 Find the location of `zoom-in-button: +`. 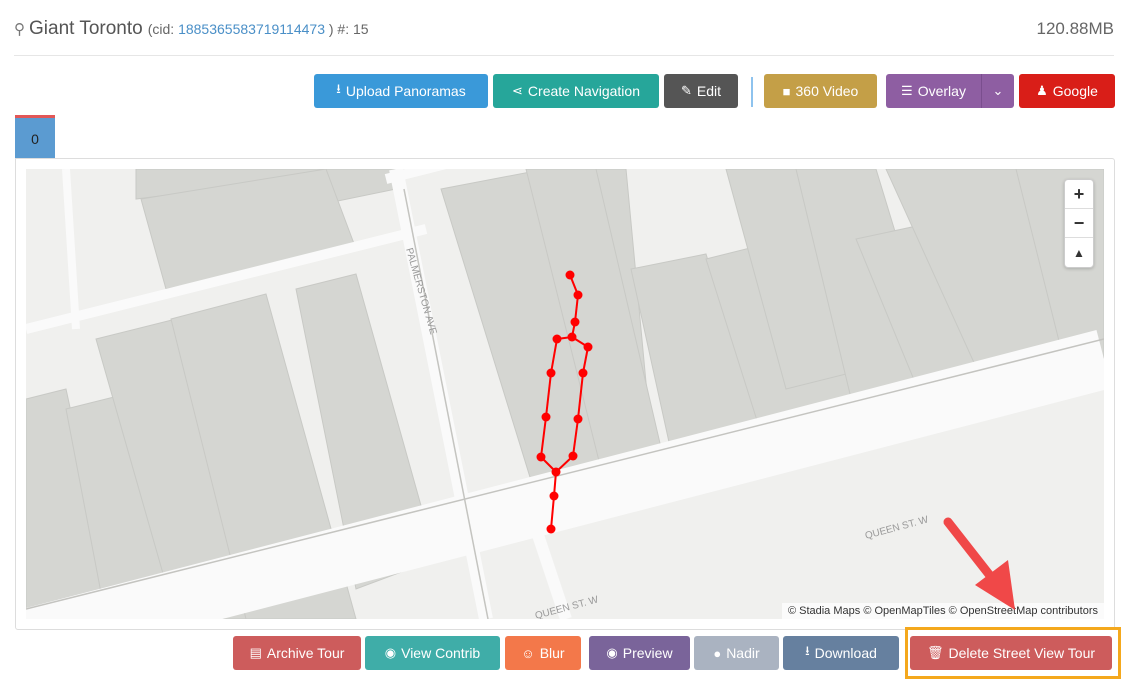

zoom-in-button: + is located at coordinates (1079, 194).